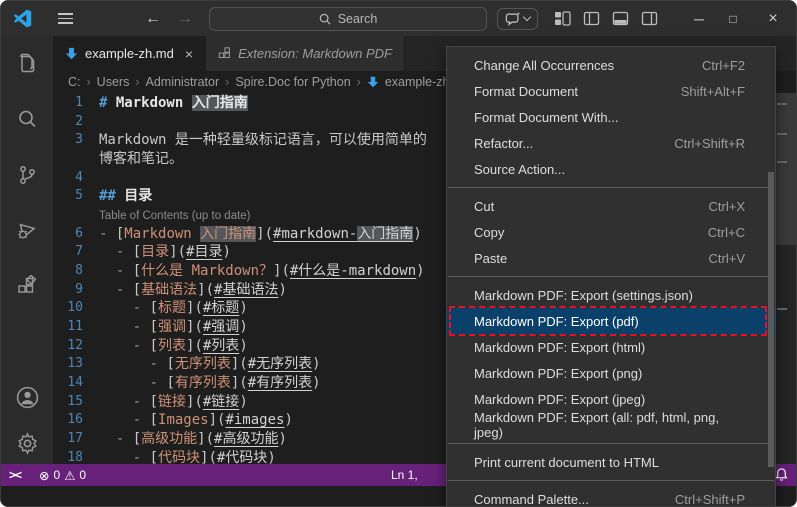 Image resolution: width=797 pixels, height=507 pixels. Describe the element at coordinates (79, 102) in the screenshot. I see `line-number: 1` at that location.